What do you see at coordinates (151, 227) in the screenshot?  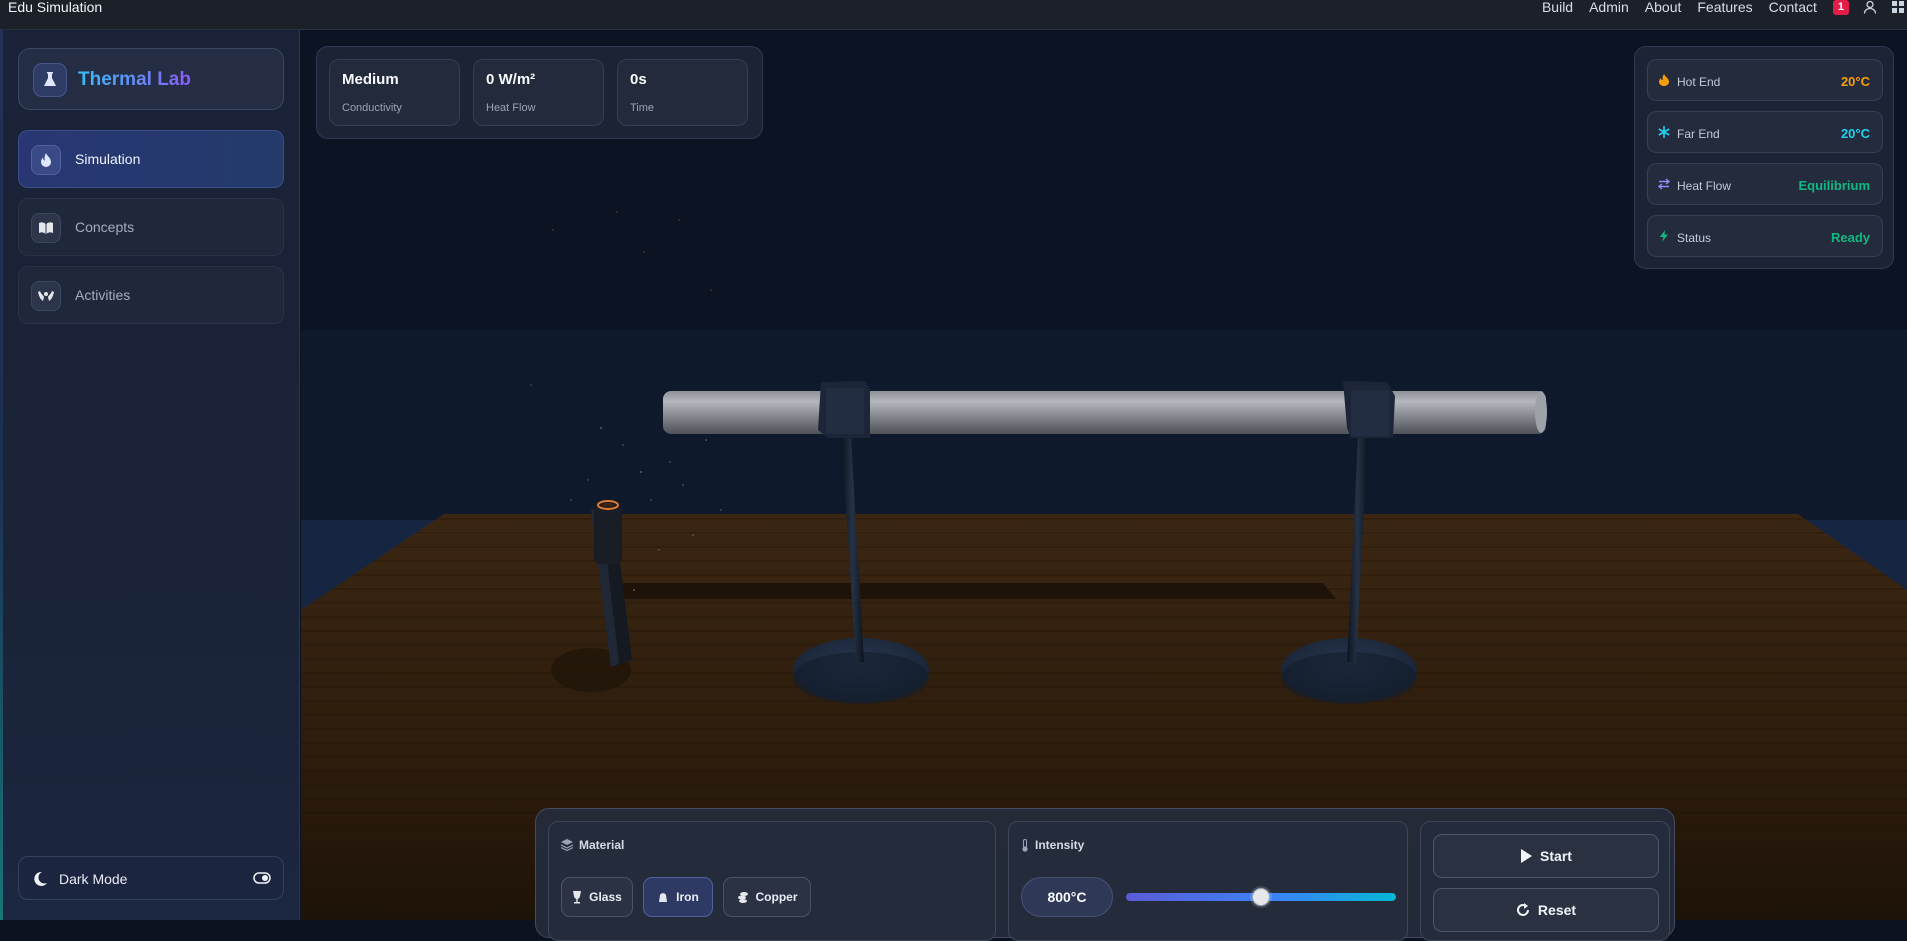 I see `sidebar-item-concepts: Concepts` at bounding box center [151, 227].